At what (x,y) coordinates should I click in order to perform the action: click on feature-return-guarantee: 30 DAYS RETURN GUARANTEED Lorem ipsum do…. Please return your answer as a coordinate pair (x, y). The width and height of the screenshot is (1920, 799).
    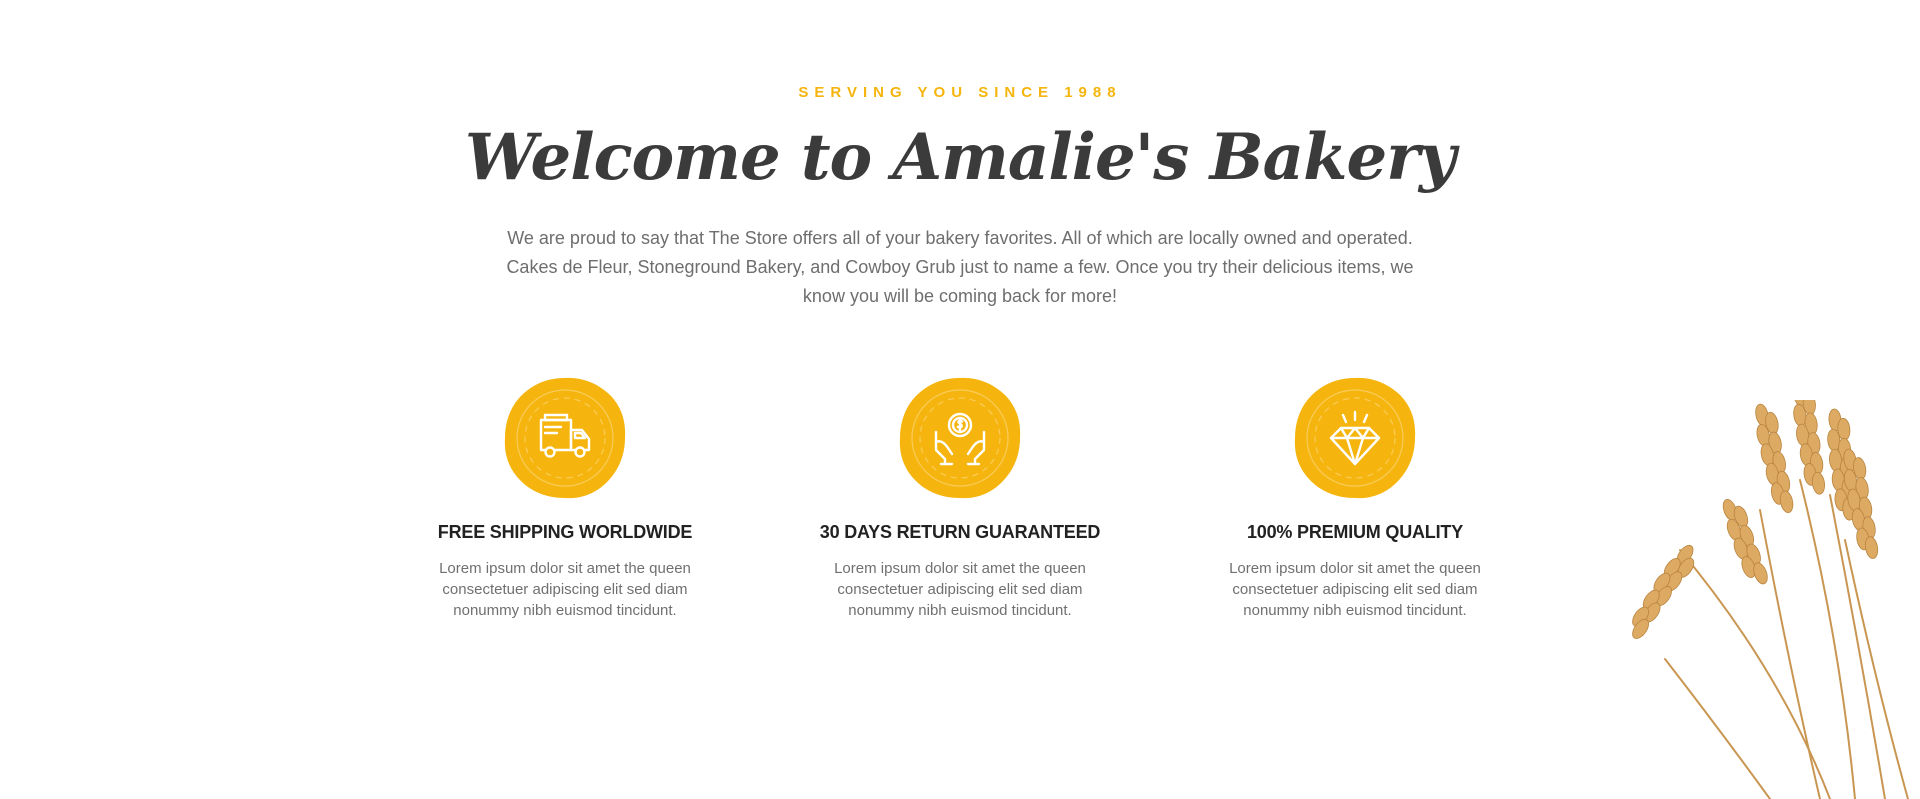
    Looking at the image, I should click on (960, 498).